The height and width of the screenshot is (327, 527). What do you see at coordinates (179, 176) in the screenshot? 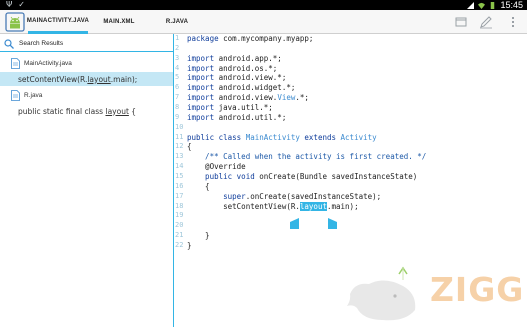
I see `line-number: 15` at bounding box center [179, 176].